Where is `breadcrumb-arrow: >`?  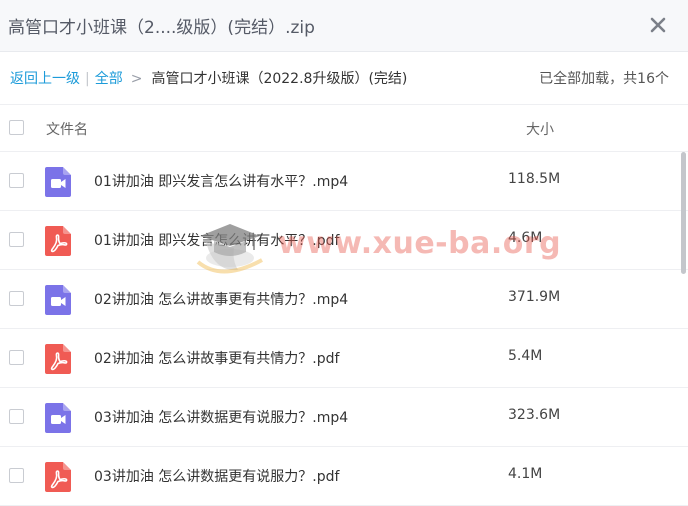
breadcrumb-arrow: > is located at coordinates (136, 79).